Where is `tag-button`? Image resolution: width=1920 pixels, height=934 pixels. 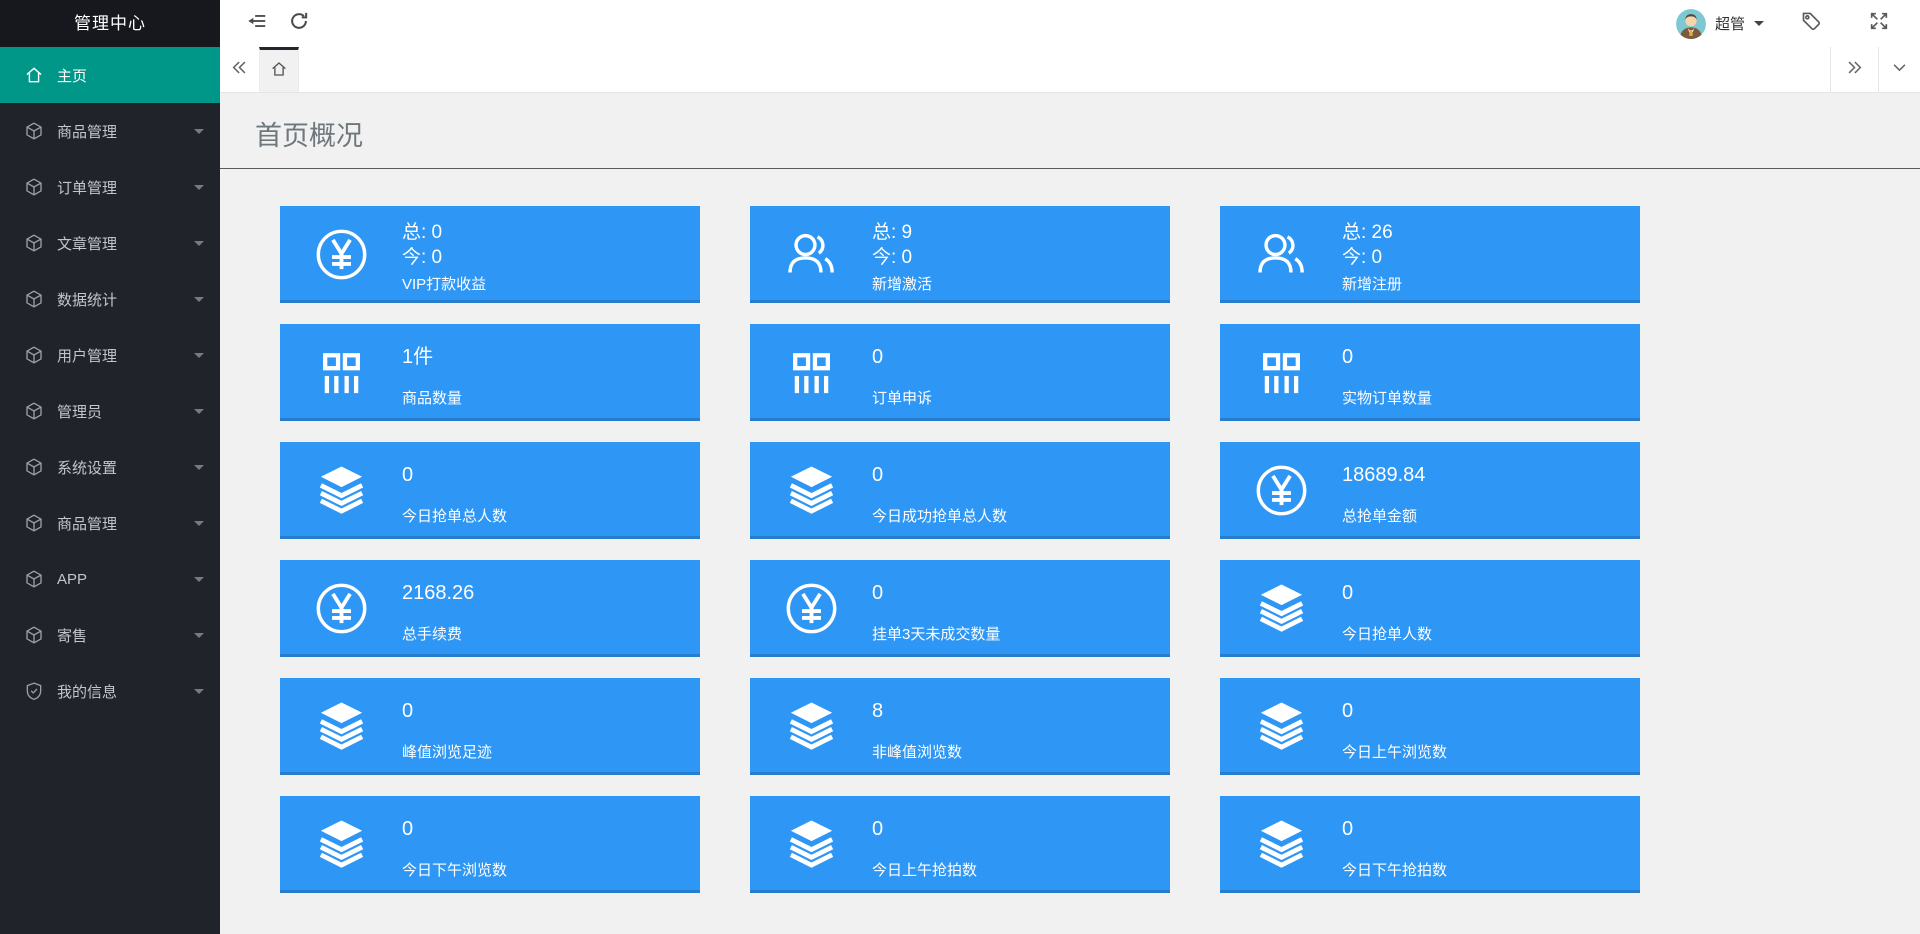 tag-button is located at coordinates (1811, 24).